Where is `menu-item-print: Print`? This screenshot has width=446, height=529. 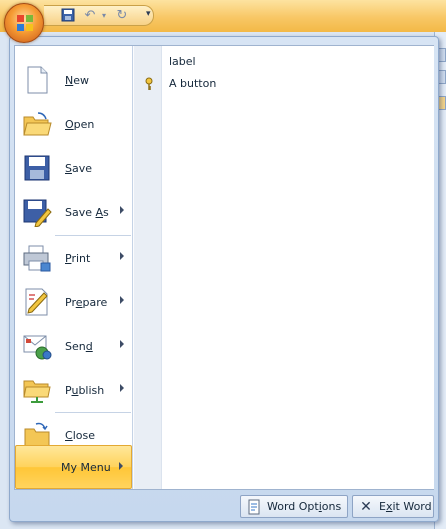 menu-item-print: Print is located at coordinates (74, 258).